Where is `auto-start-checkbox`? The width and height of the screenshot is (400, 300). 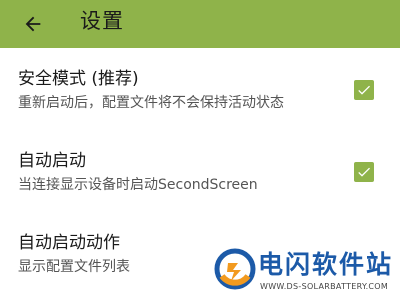
auto-start-checkbox is located at coordinates (364, 172).